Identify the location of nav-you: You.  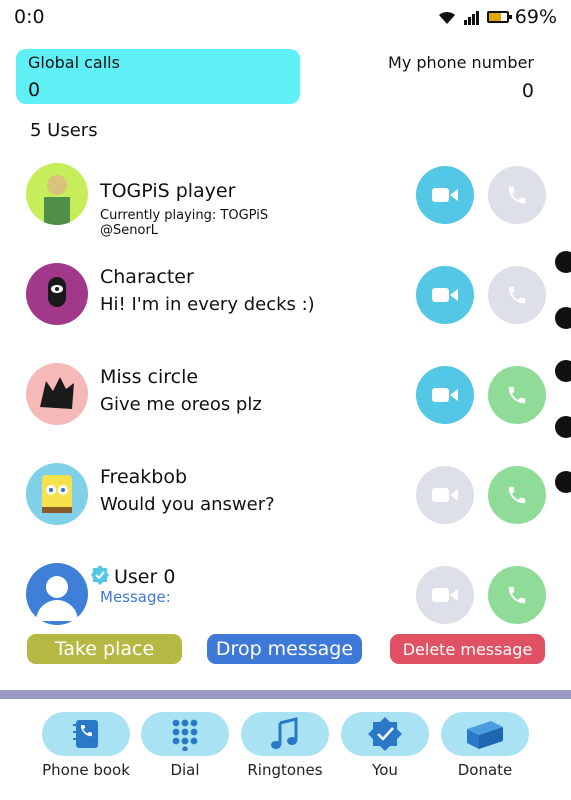
(385, 745).